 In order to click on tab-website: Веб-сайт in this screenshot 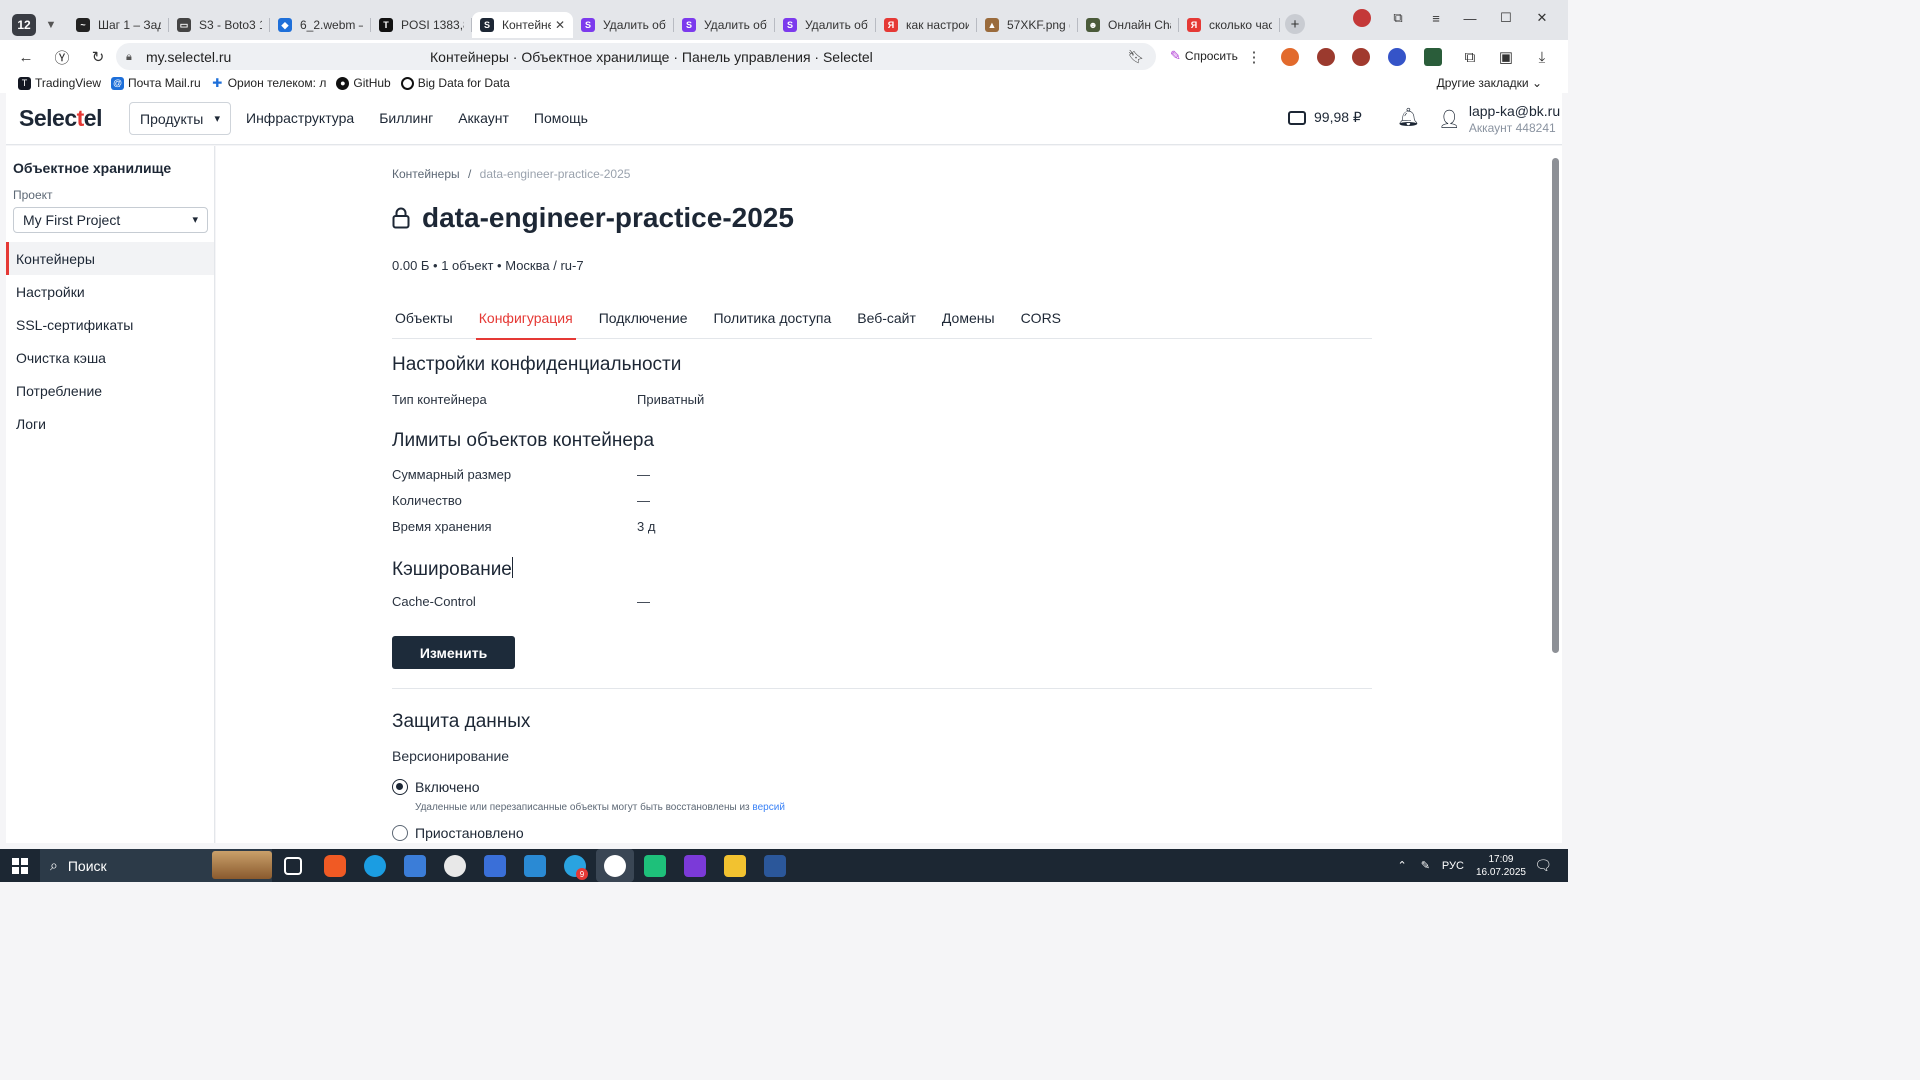, I will do `click(886, 324)`.